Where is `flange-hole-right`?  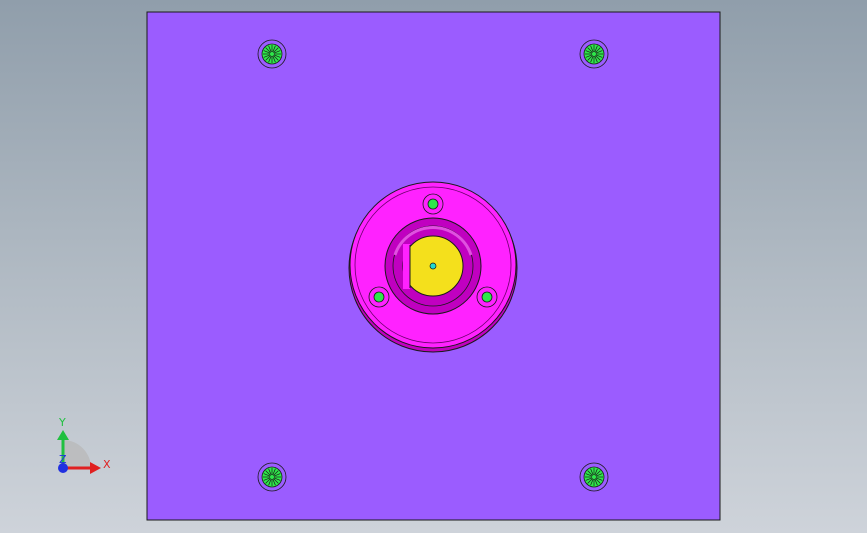 flange-hole-right is located at coordinates (487, 297).